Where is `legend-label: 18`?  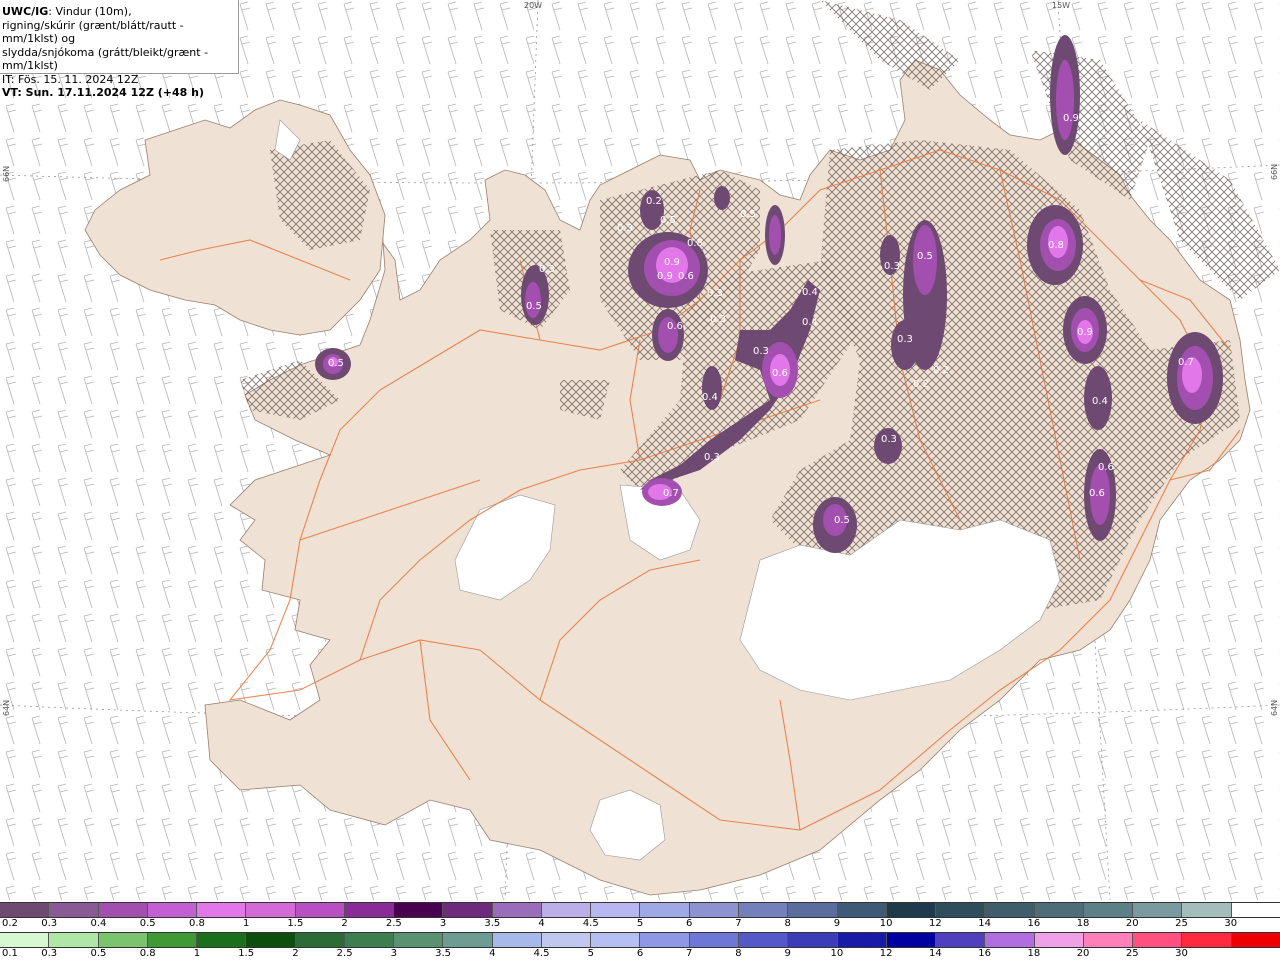 legend-label: 18 is located at coordinates (1034, 953).